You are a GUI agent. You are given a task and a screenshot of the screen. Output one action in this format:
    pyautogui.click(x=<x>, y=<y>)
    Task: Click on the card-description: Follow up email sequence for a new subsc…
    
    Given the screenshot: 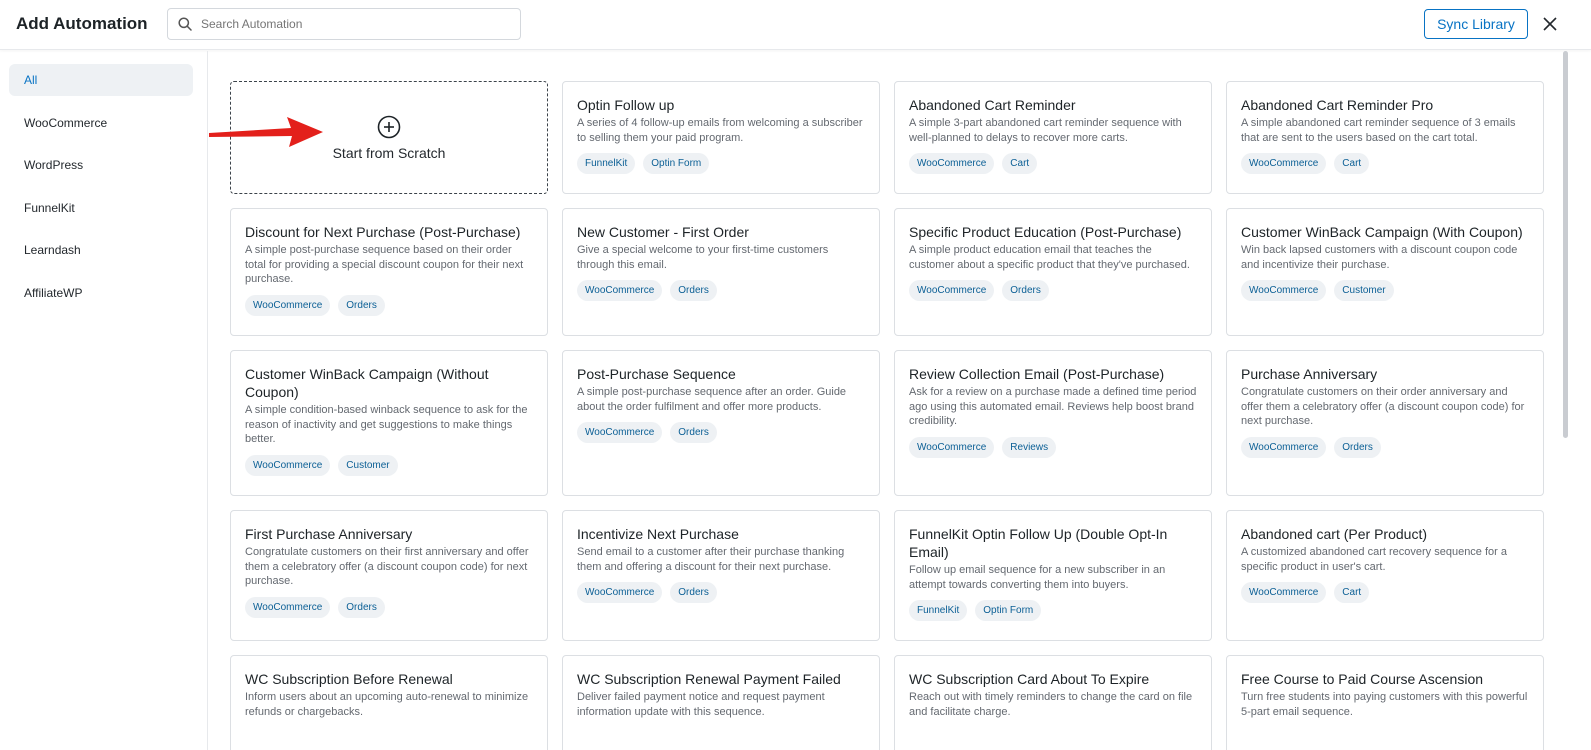 What is the action you would take?
    pyautogui.click(x=1037, y=577)
    